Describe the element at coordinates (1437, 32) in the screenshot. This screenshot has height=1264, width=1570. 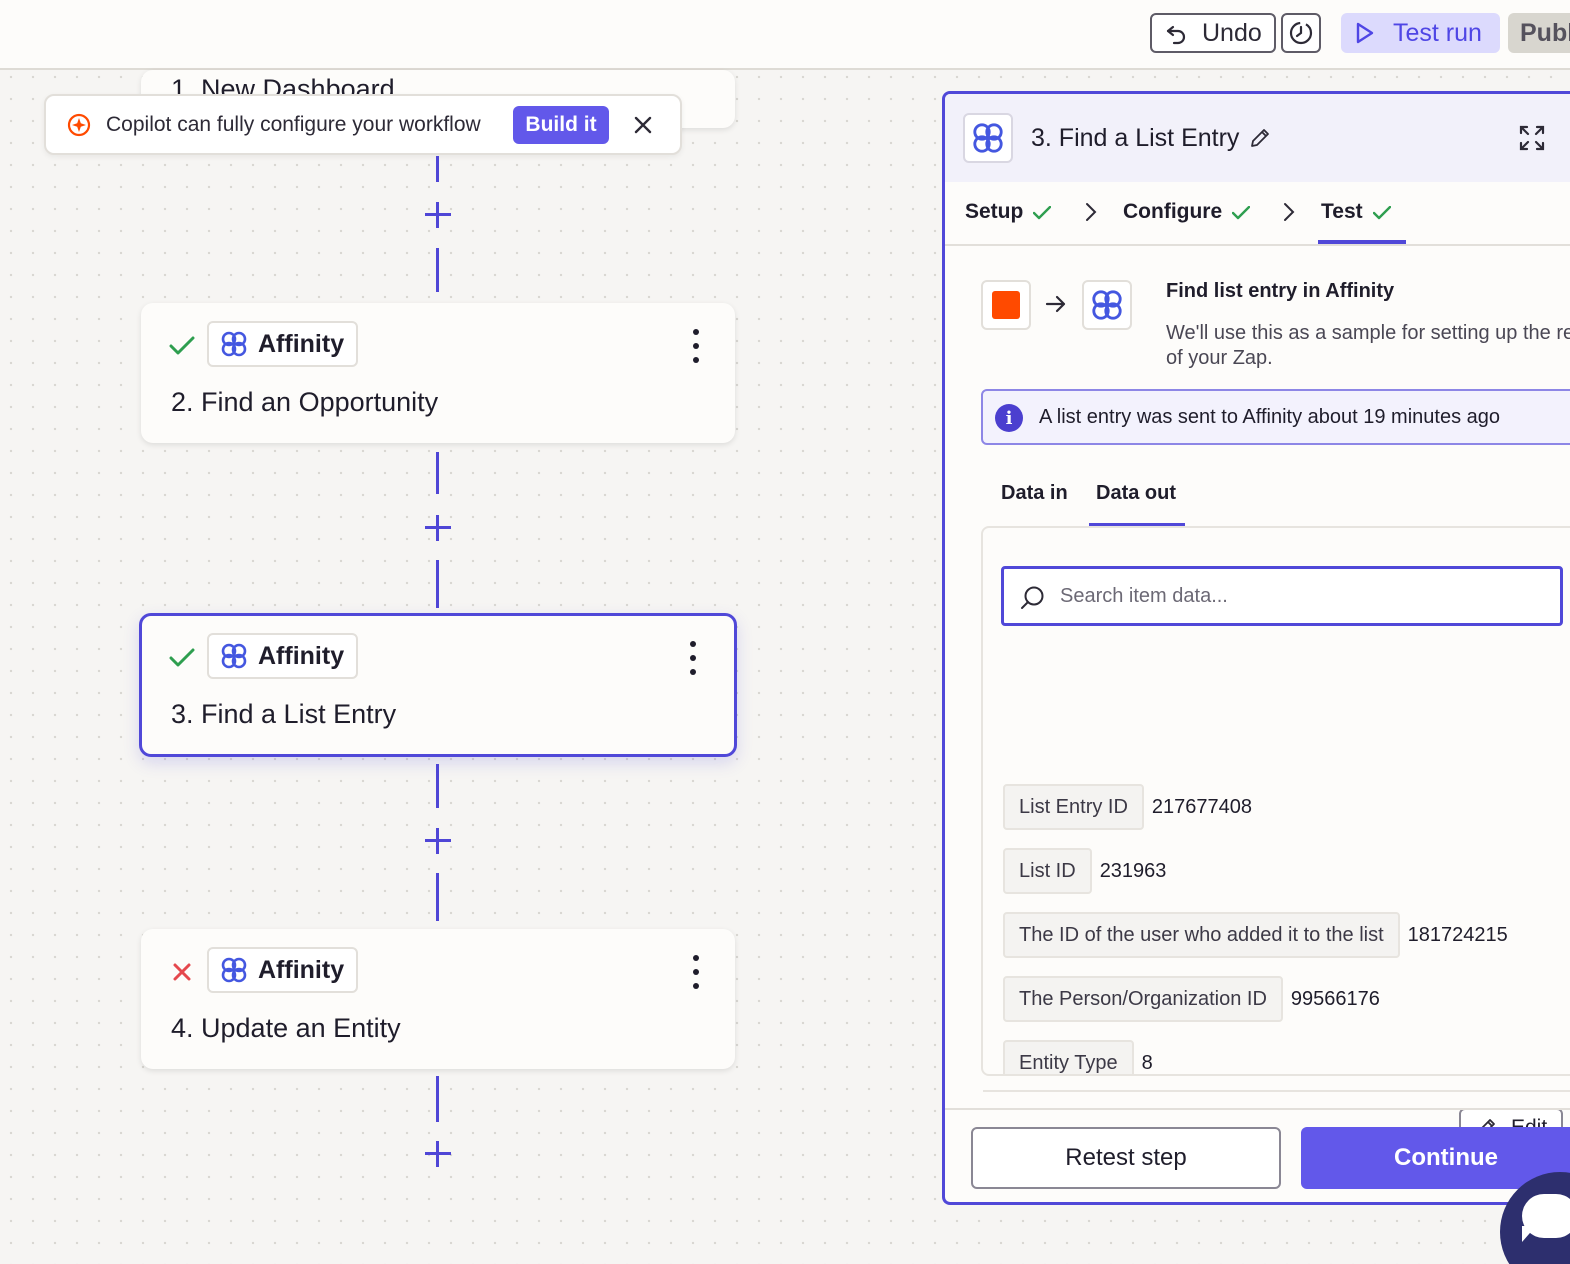
I see `test-run-label: Test run` at that location.